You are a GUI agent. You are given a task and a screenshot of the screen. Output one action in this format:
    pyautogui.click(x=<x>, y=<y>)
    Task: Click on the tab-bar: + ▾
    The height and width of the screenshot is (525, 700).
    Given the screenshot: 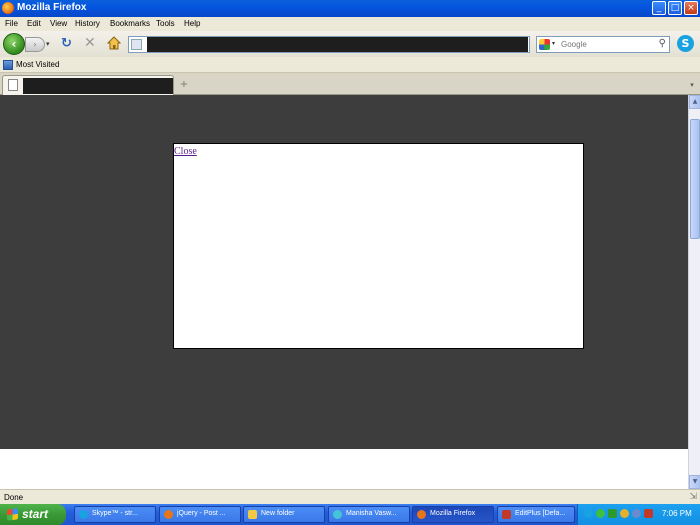 What is the action you would take?
    pyautogui.click(x=350, y=84)
    